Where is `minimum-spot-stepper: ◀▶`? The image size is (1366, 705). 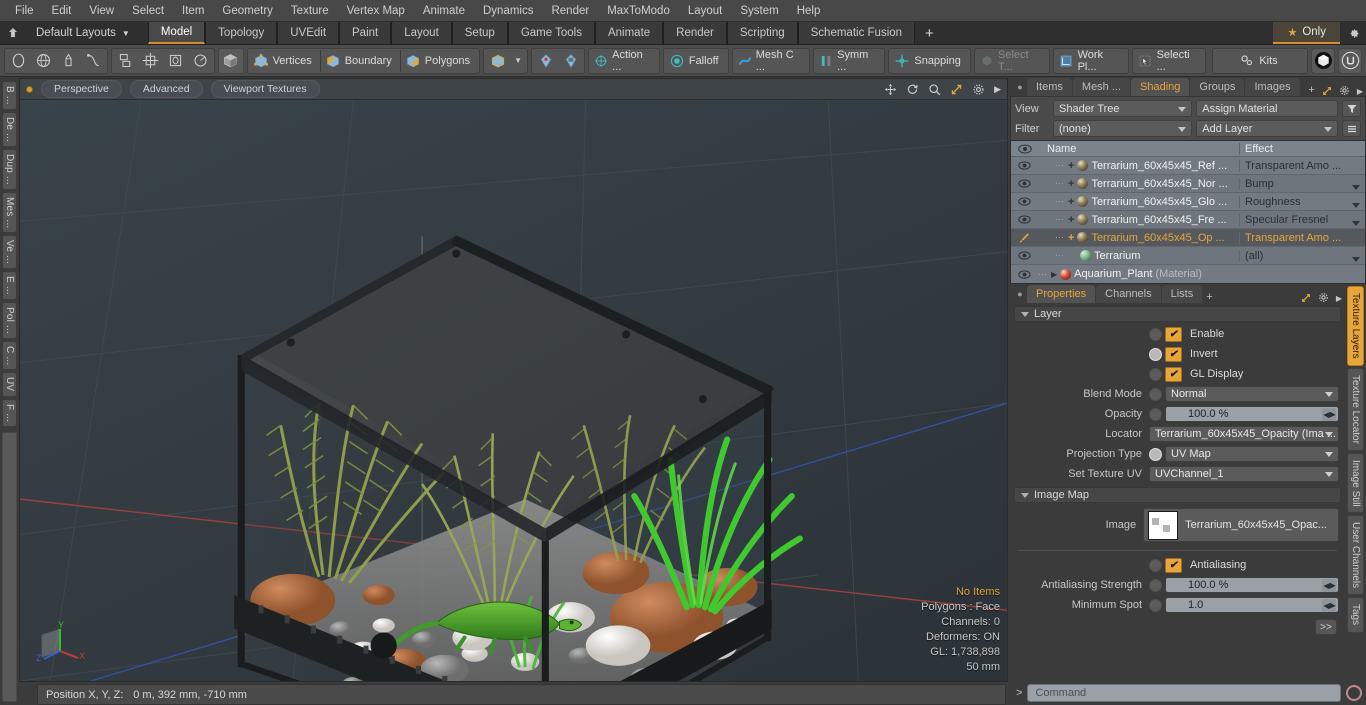
minimum-spot-stepper: ◀▶ is located at coordinates (1329, 605).